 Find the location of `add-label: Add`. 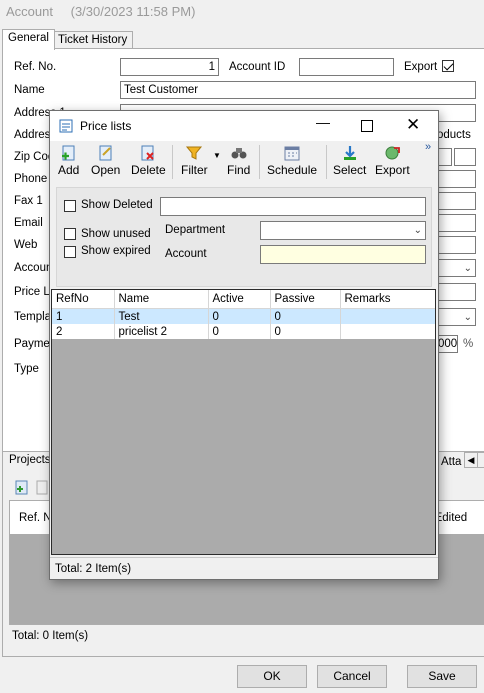

add-label: Add is located at coordinates (69, 170).